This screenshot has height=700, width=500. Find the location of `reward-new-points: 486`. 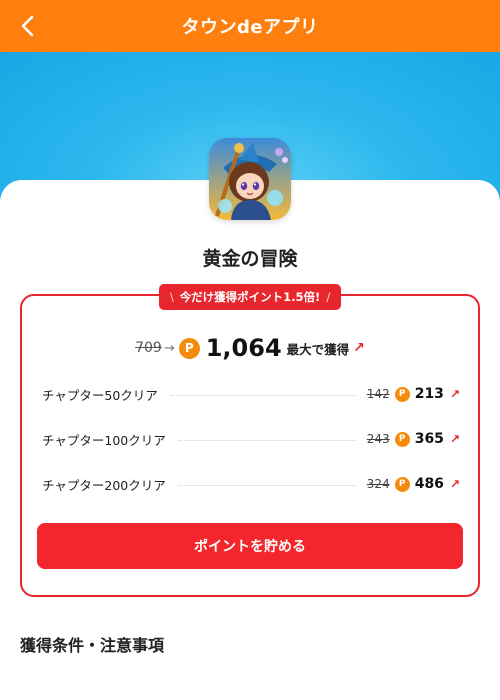

reward-new-points: 486 is located at coordinates (429, 484).